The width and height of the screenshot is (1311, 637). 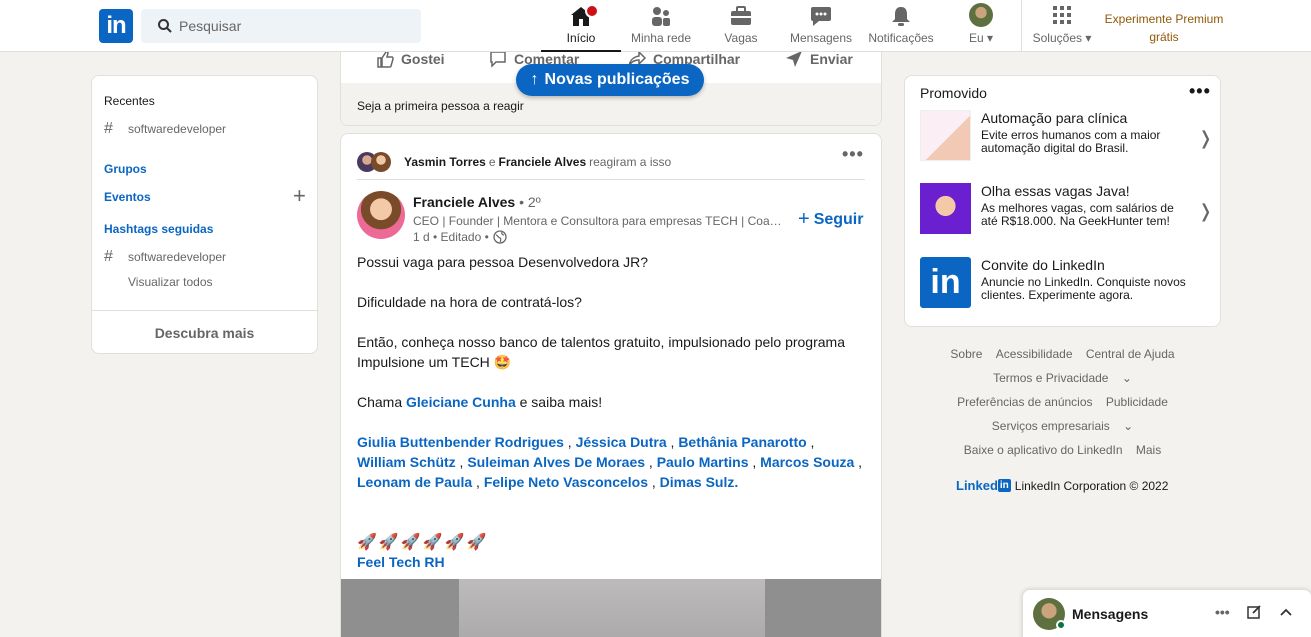 What do you see at coordinates (445, 162) in the screenshot?
I see `reactor-name: Yasmin Torres` at bounding box center [445, 162].